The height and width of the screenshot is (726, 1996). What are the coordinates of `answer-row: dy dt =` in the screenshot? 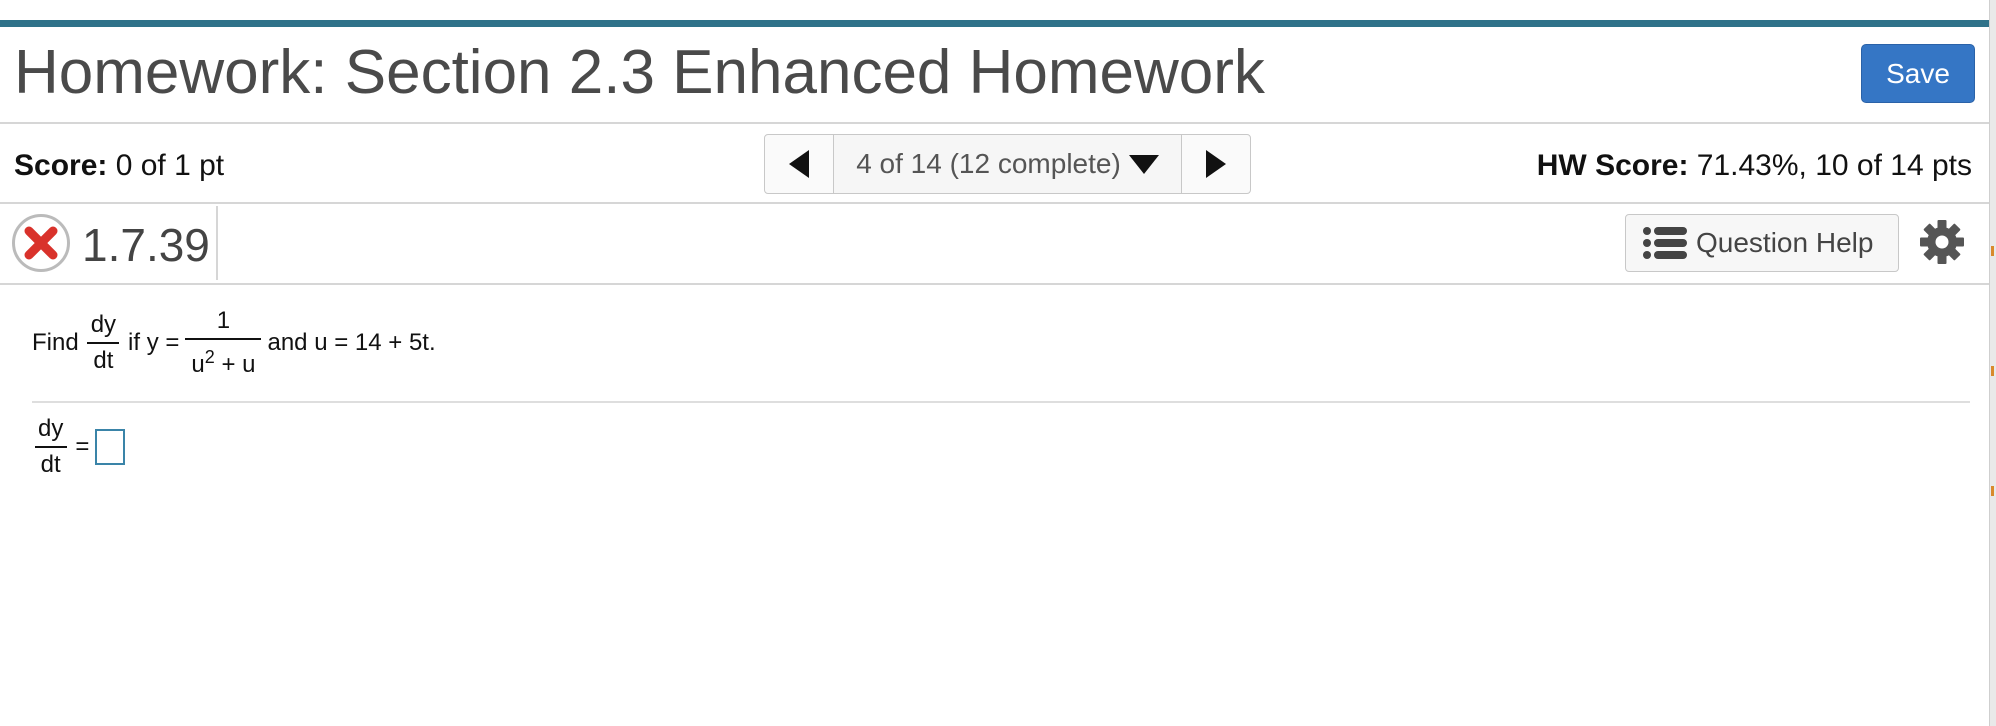 It's located at (79, 447).